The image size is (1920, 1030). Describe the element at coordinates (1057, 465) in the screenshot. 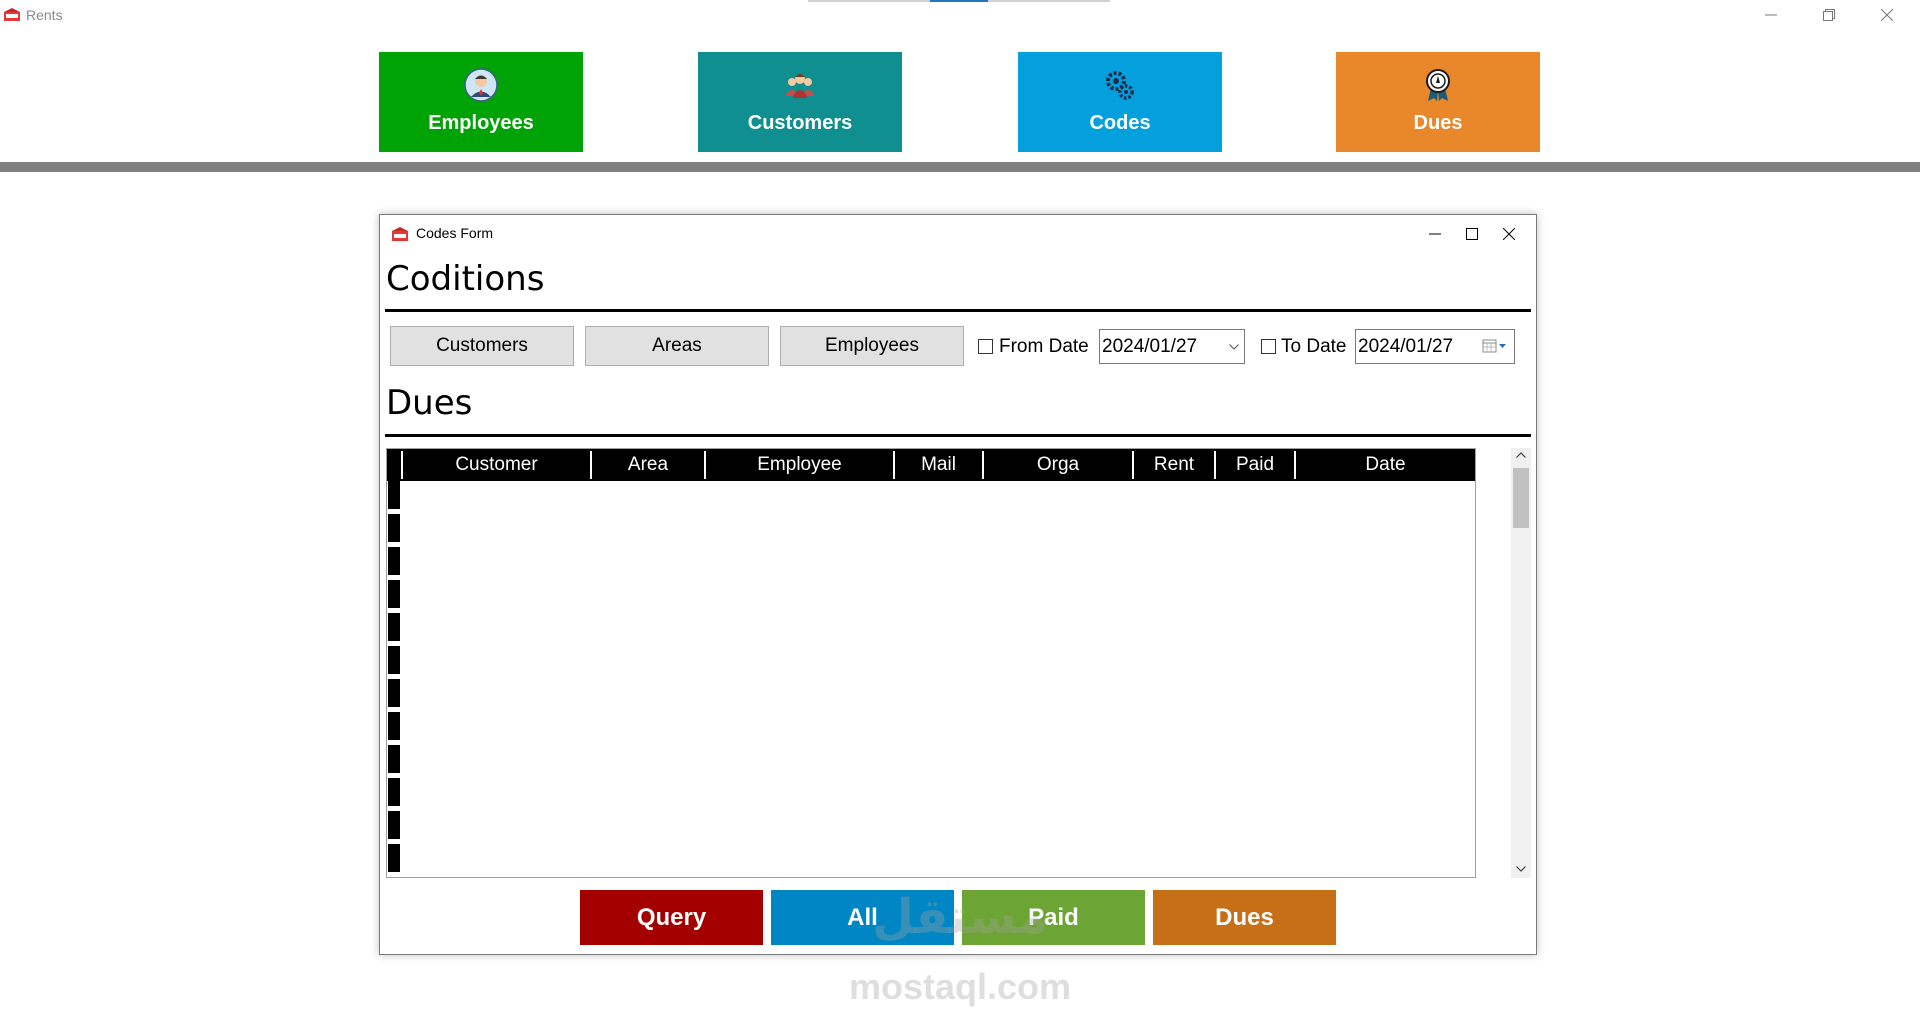

I see `column-header-orga: Orga` at that location.